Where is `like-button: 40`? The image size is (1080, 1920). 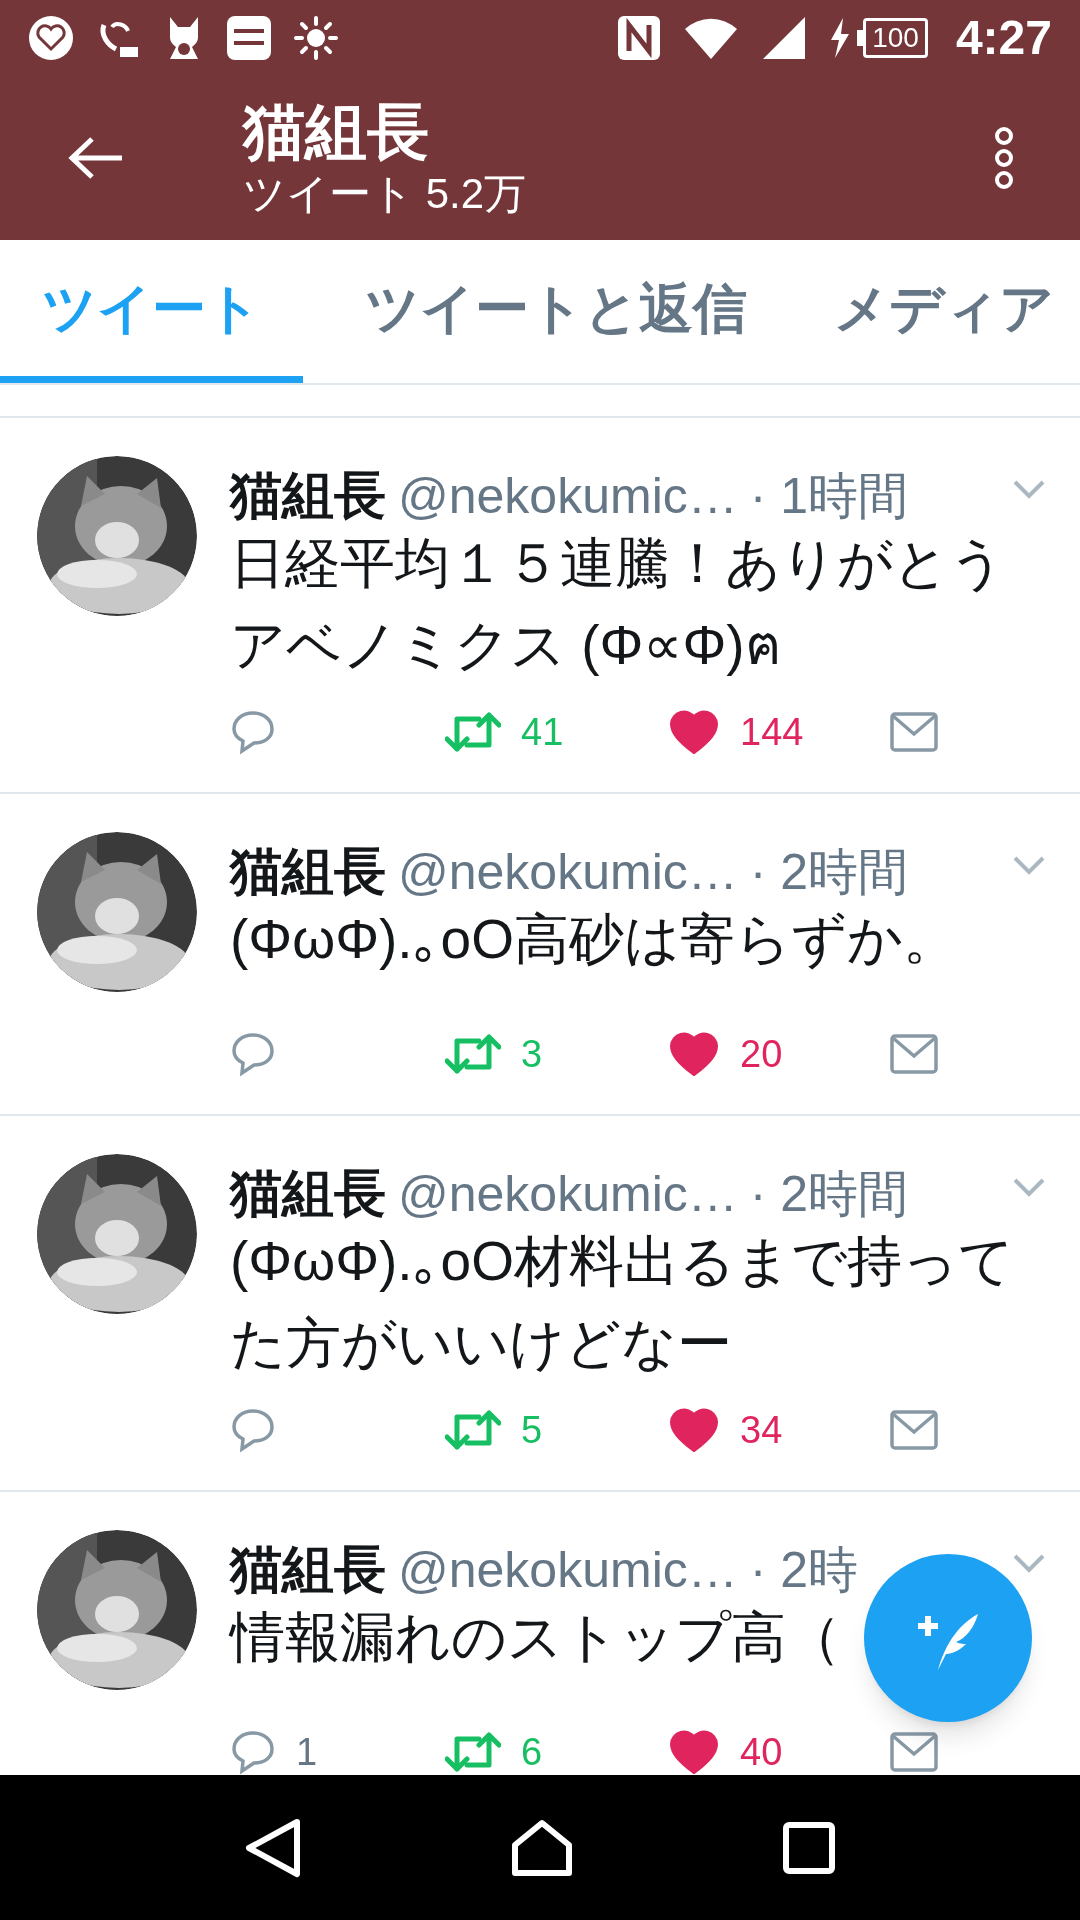 like-button: 40 is located at coordinates (754, 1752).